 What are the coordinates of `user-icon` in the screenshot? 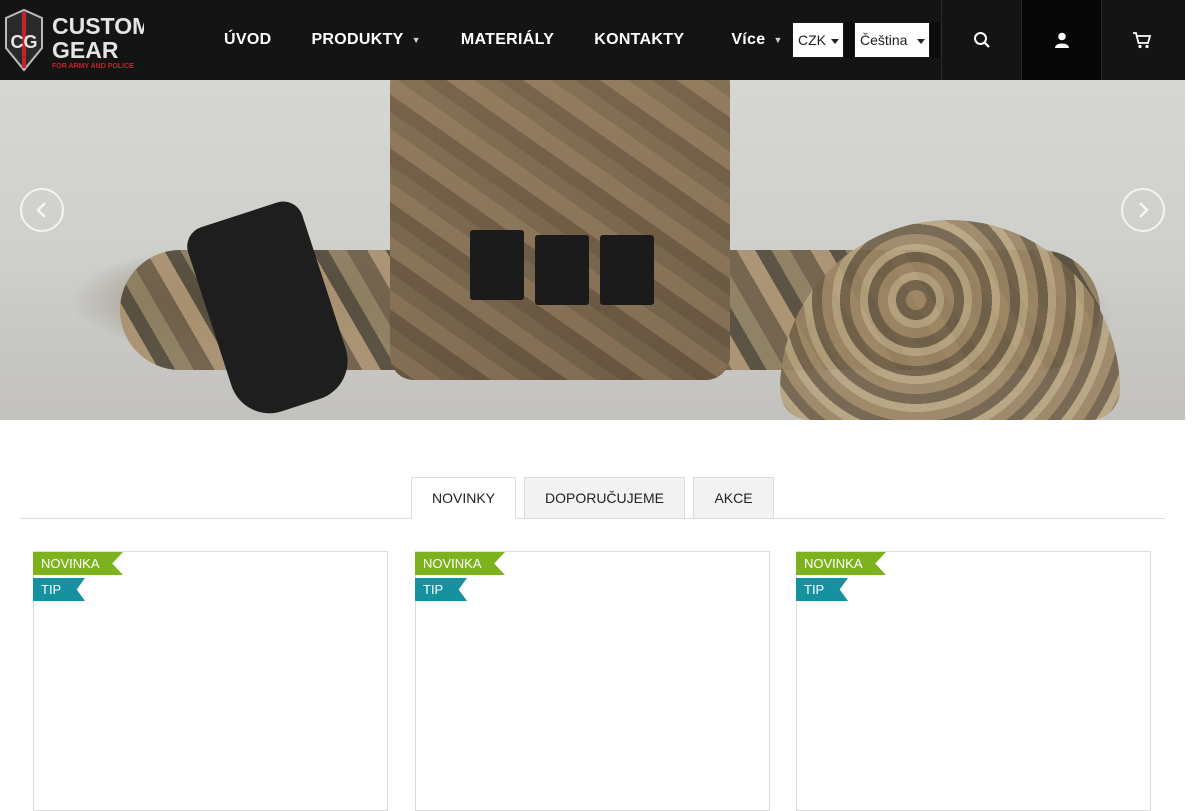 It's located at (1061, 40).